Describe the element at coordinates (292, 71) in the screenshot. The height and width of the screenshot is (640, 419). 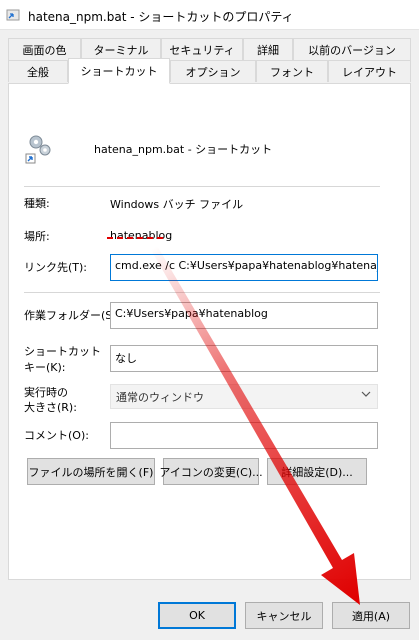
I see `tab-font: フォント` at that location.